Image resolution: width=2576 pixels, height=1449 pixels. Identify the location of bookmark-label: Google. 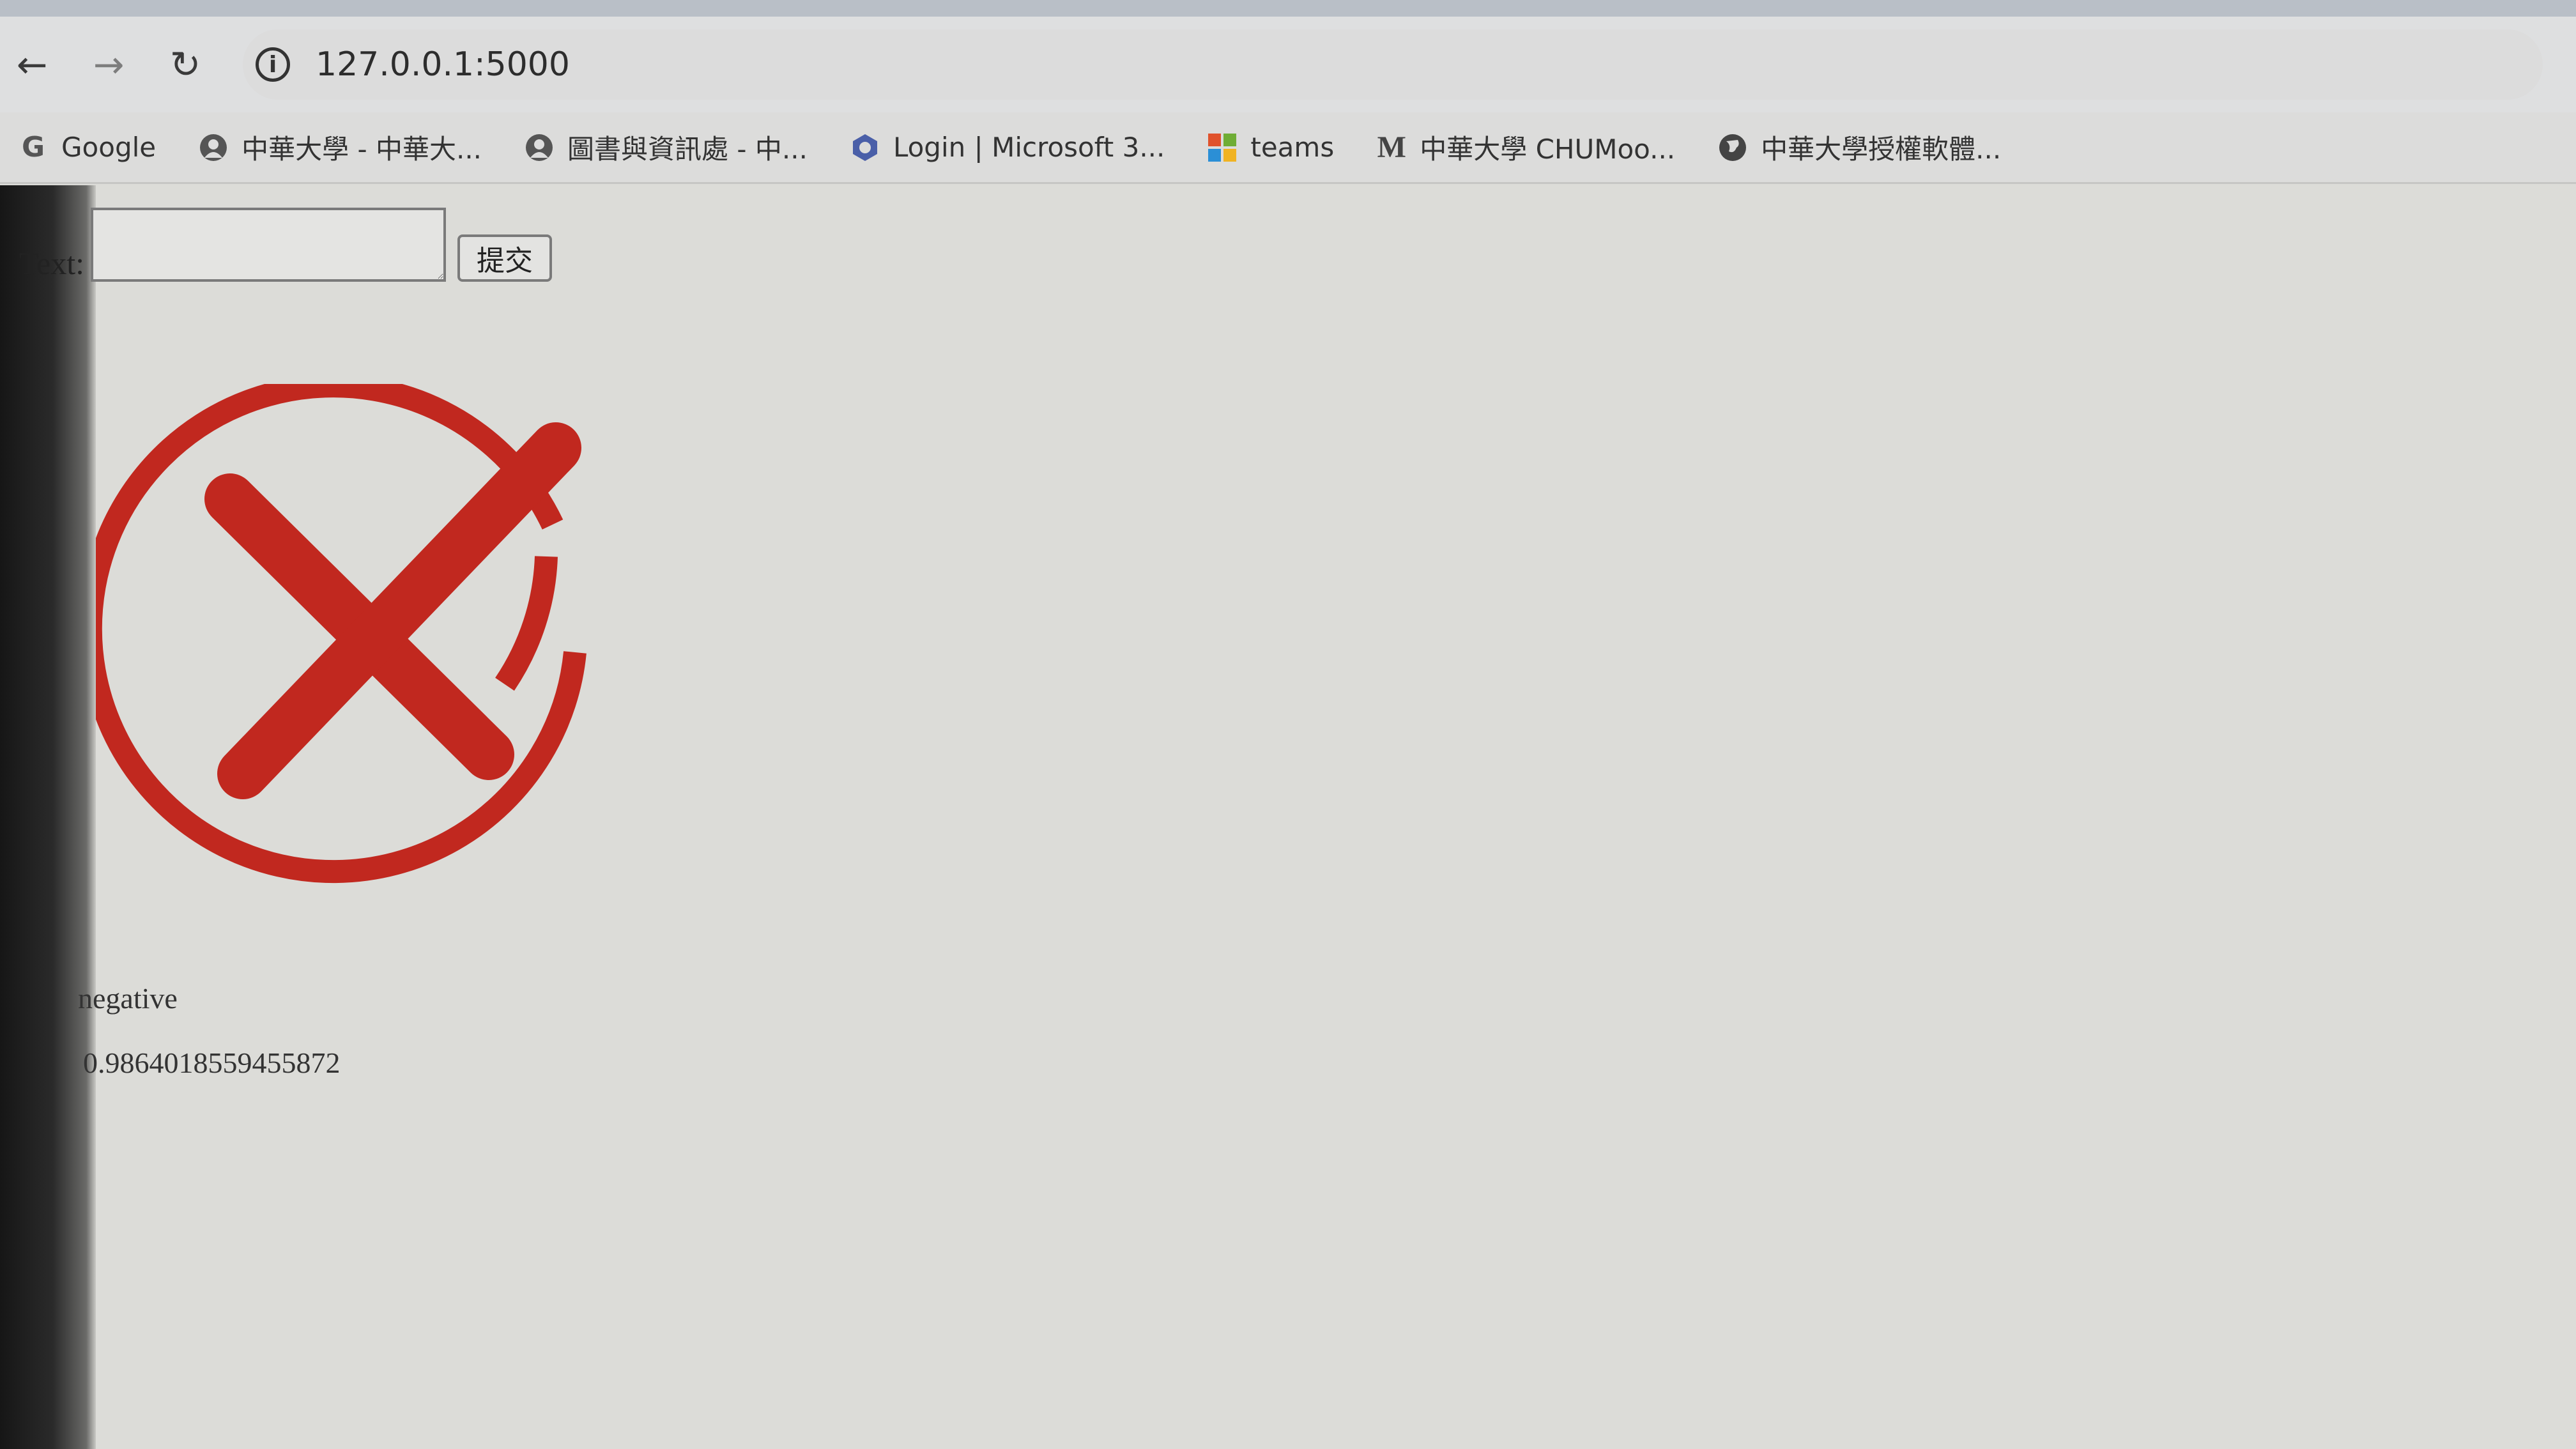
(109, 147).